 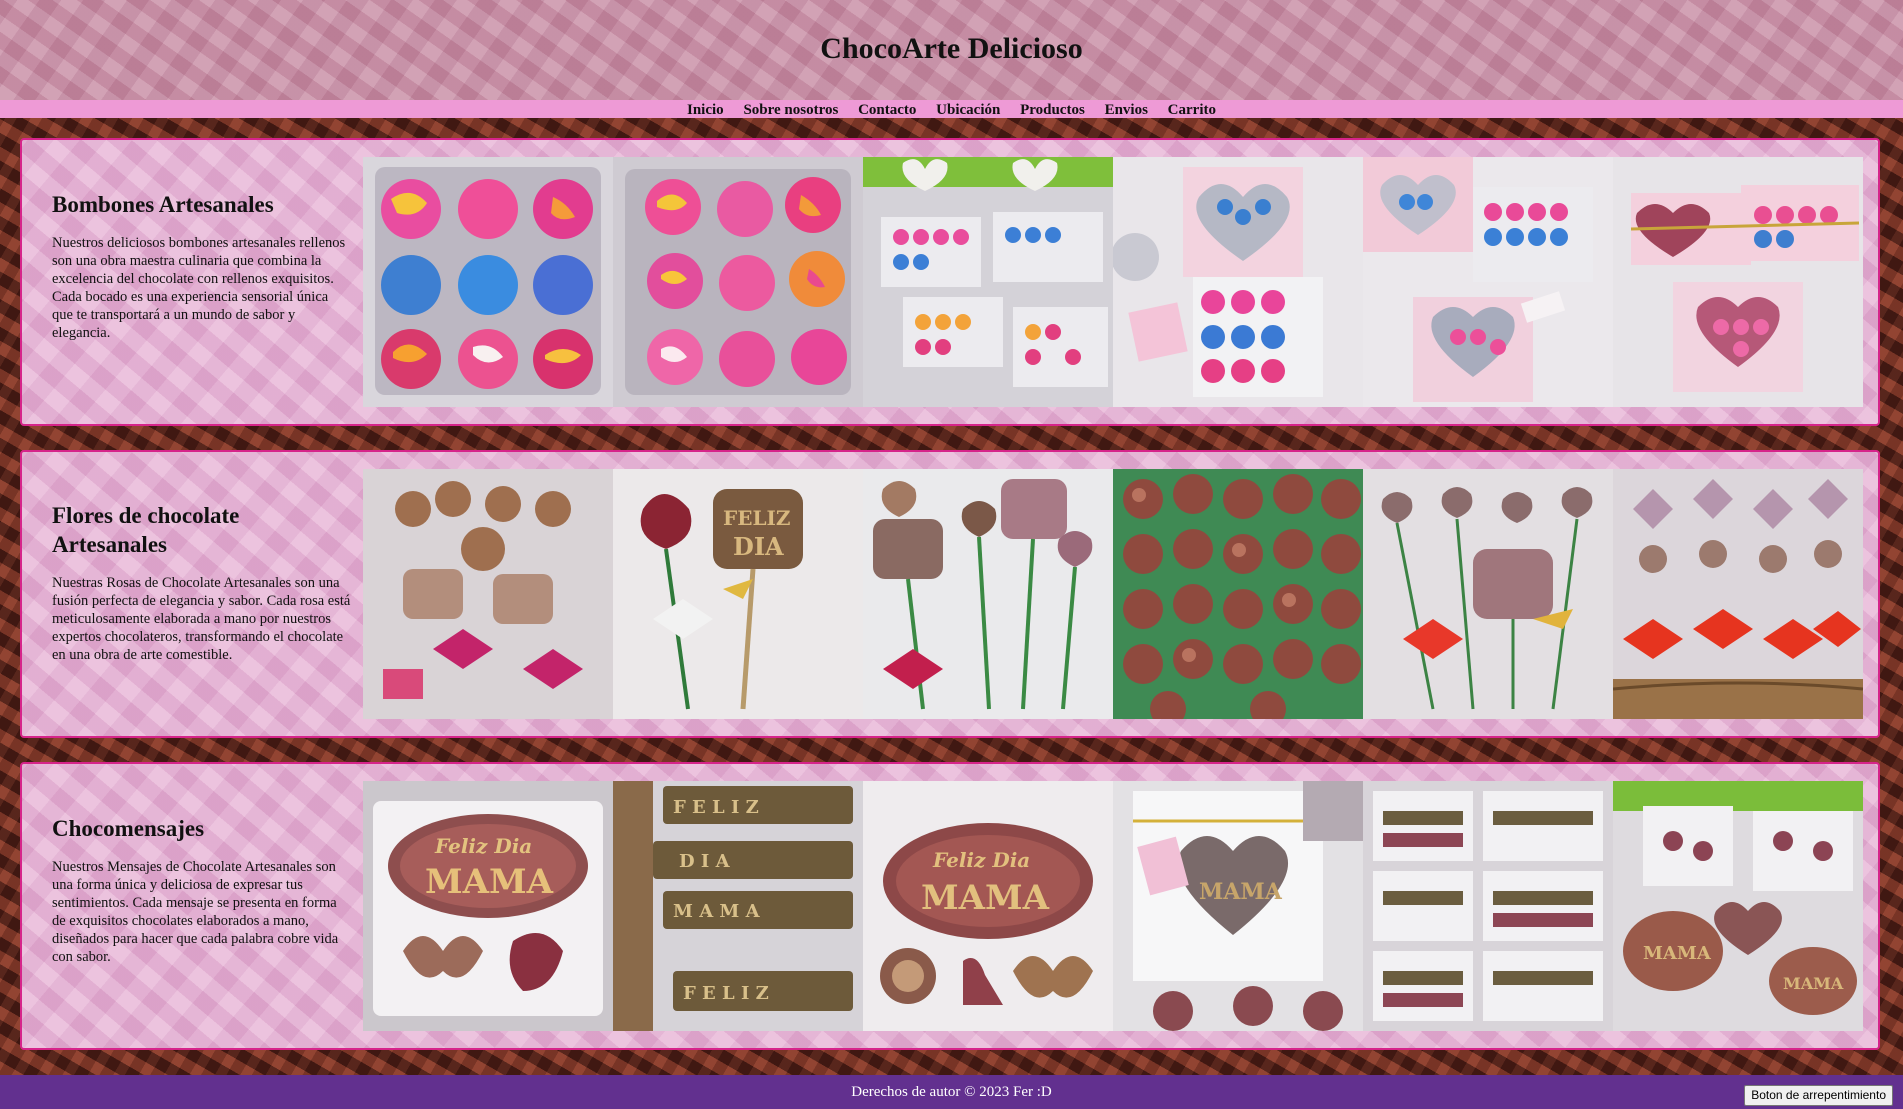 What do you see at coordinates (756, 518) in the screenshot?
I see `svg-text: FELIZ` at bounding box center [756, 518].